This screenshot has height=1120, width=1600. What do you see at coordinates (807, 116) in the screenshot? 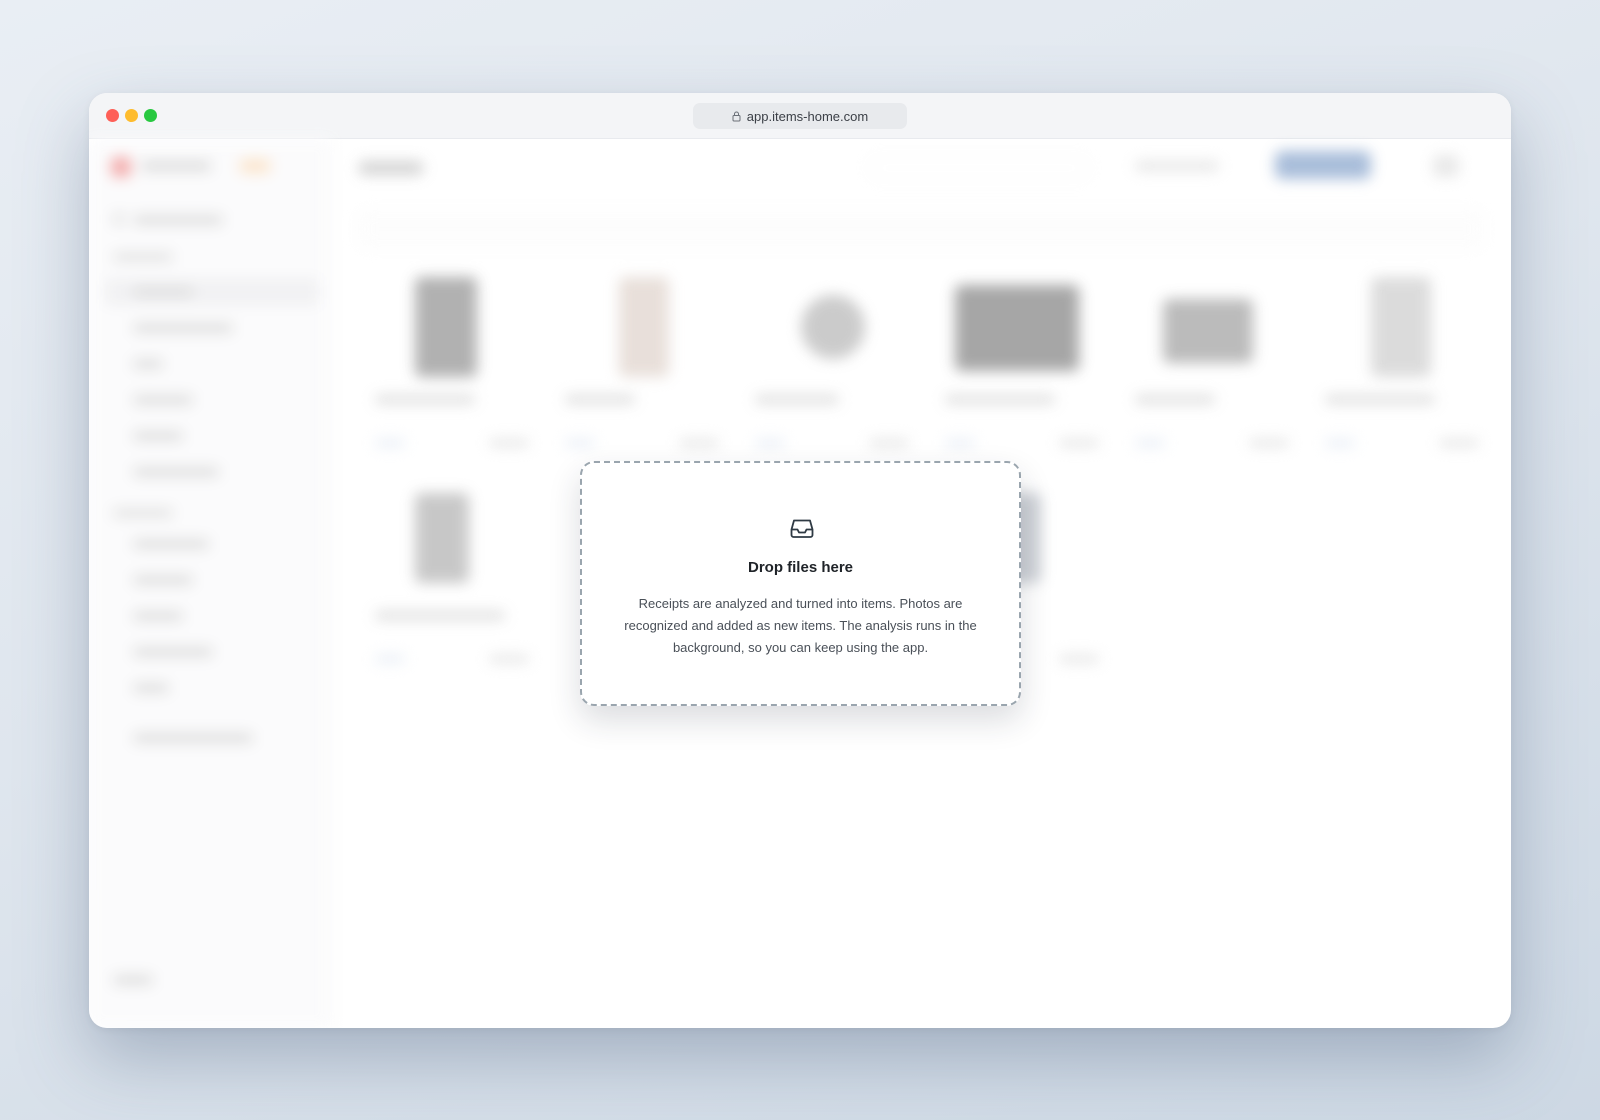
I see `url-text: app.items-home.com` at bounding box center [807, 116].